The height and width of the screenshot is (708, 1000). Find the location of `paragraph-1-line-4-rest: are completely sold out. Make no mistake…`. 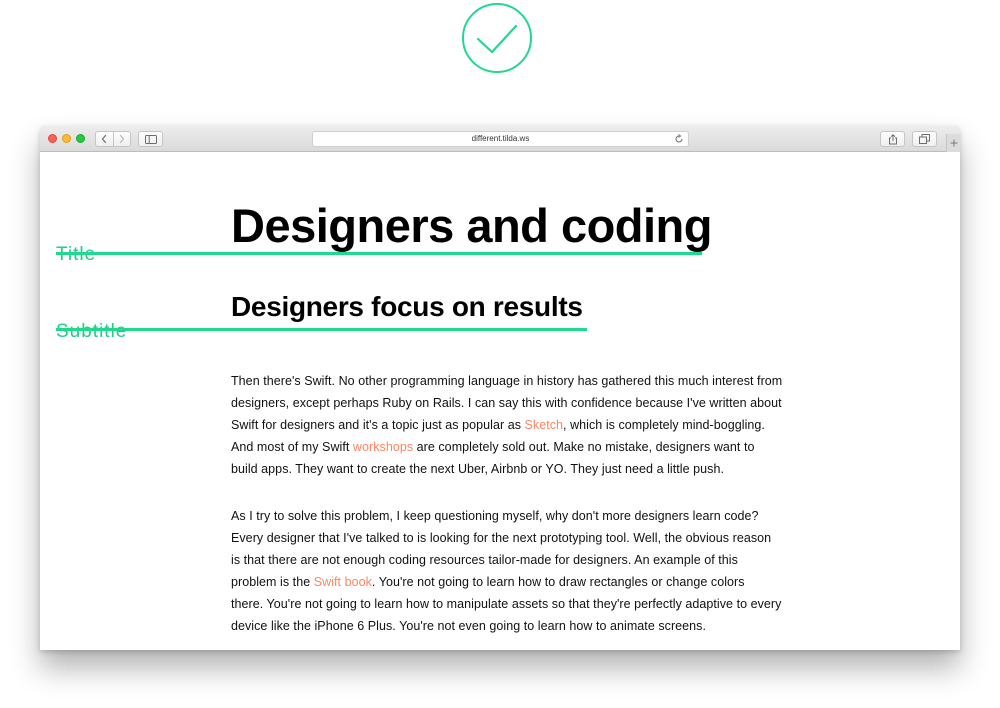

paragraph-1-line-4-rest: are completely sold out. Make no mistake… is located at coordinates (584, 447).